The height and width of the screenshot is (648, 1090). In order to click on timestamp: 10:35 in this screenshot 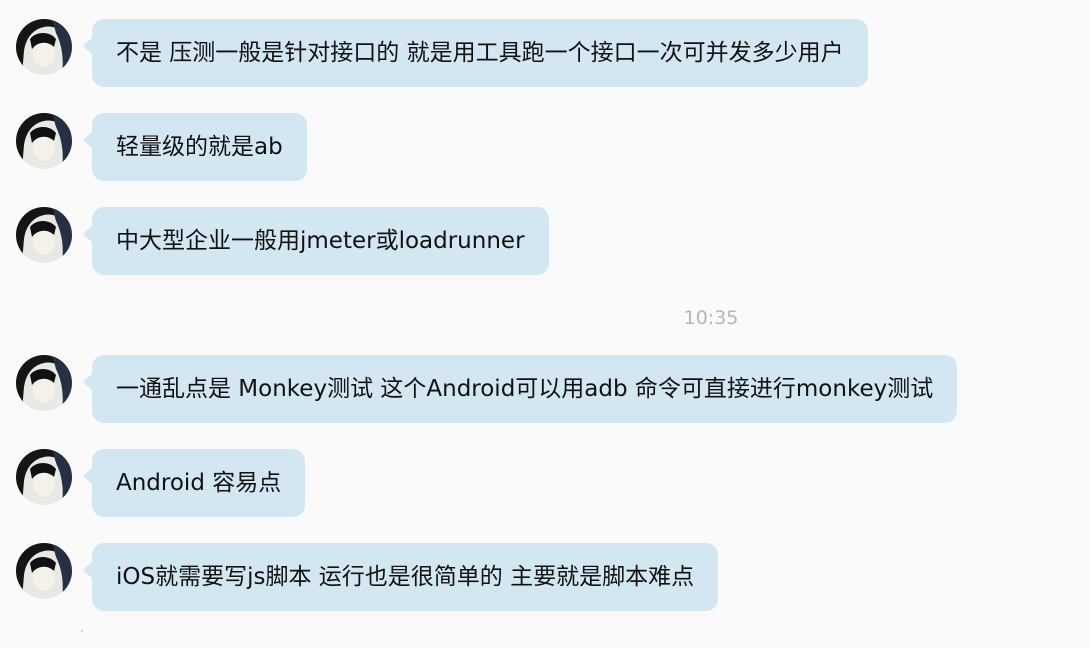, I will do `click(711, 318)`.